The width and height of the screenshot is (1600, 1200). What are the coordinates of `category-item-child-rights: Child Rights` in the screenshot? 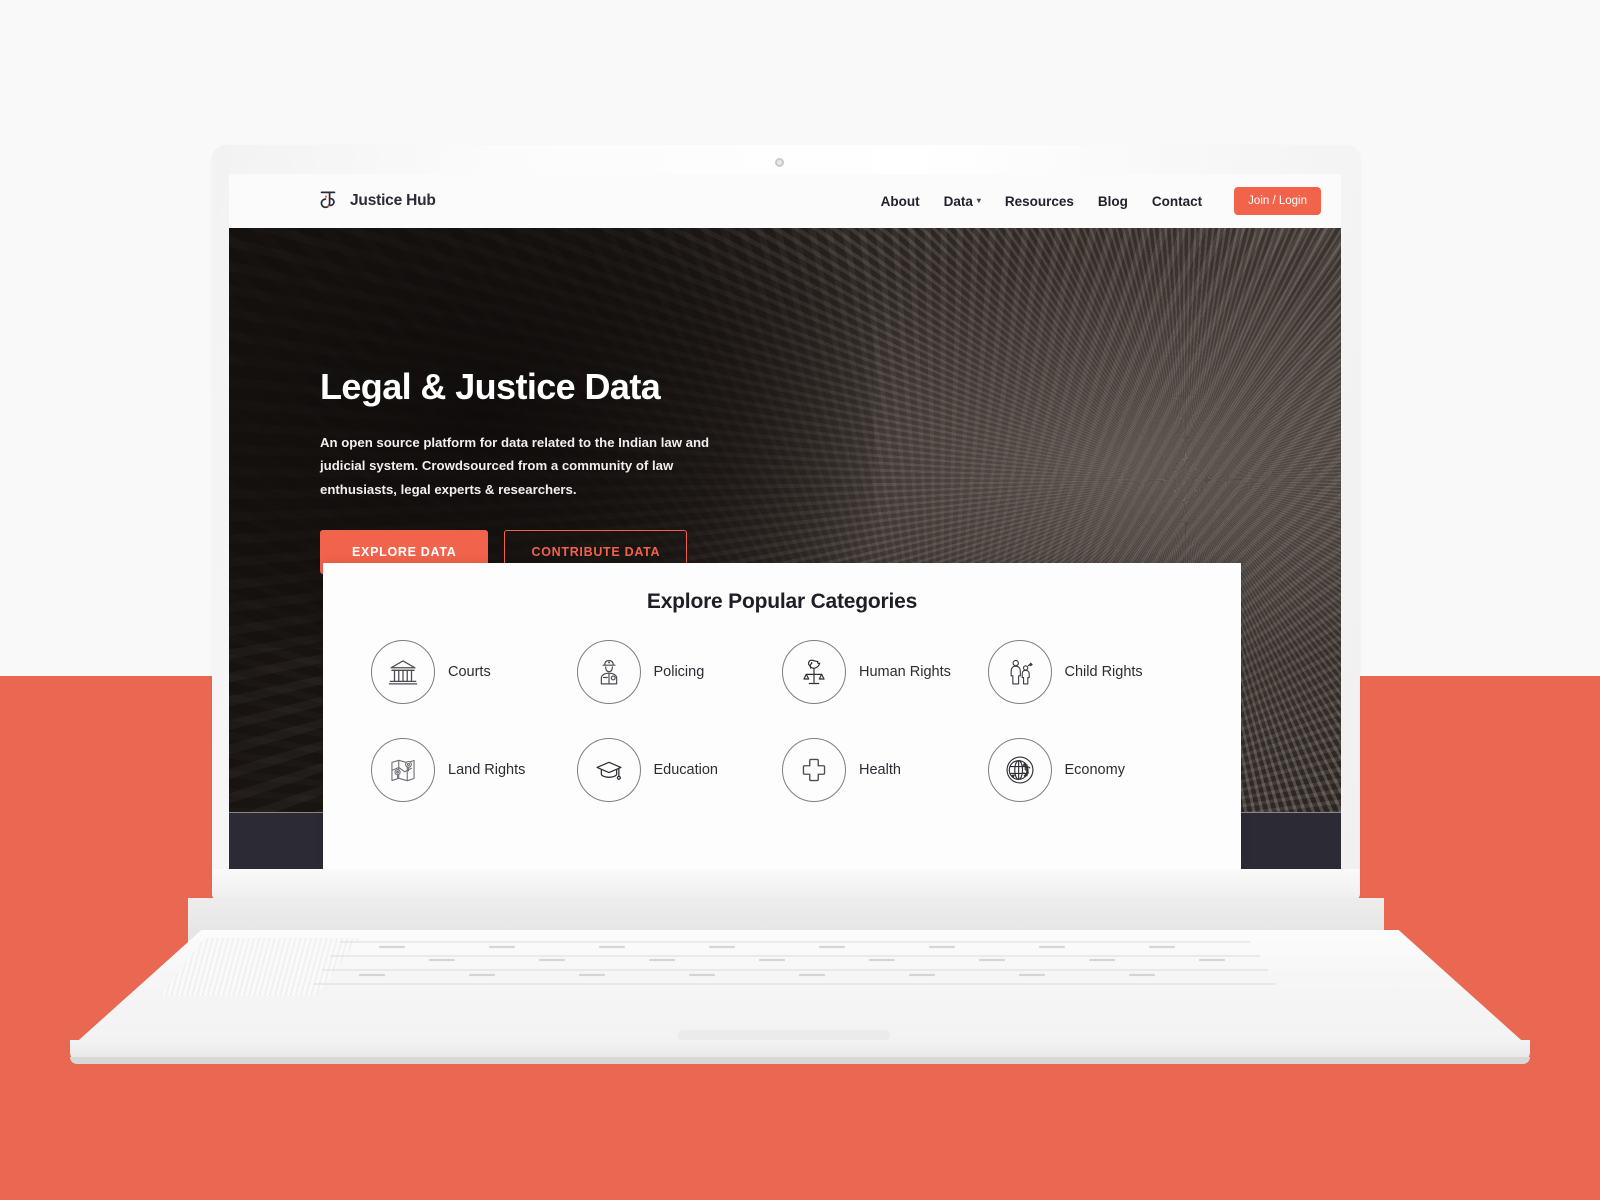 It's located at (1090, 672).